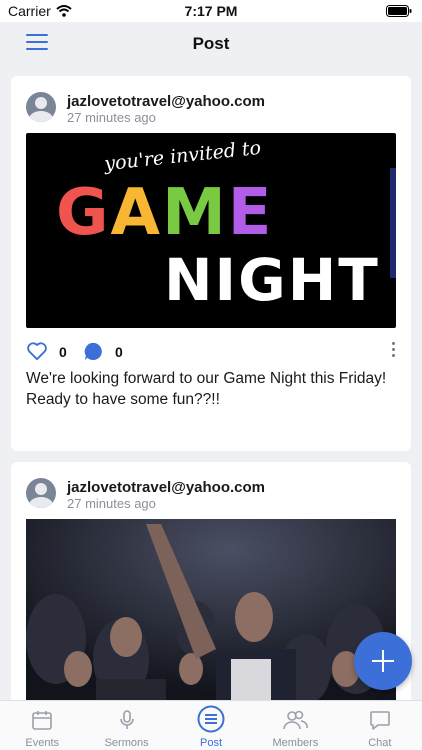  What do you see at coordinates (211, 743) in the screenshot?
I see `tab-label: Post` at bounding box center [211, 743].